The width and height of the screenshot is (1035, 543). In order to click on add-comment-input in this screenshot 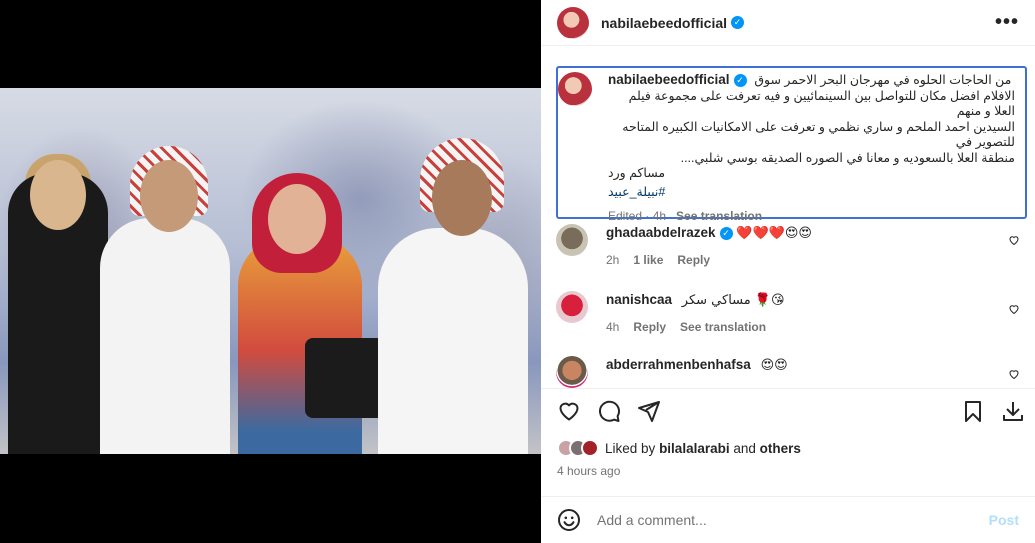, I will do `click(793, 520)`.